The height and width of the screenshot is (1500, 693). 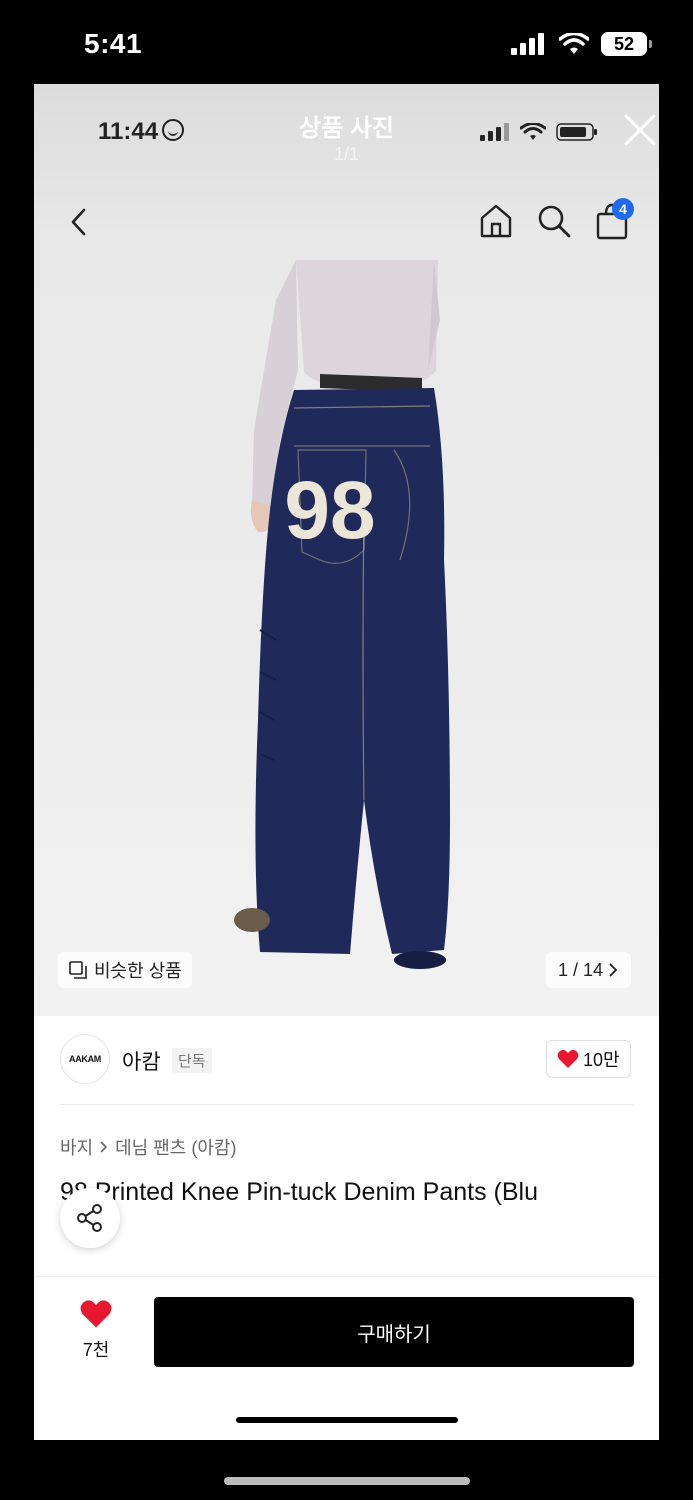 I want to click on battery-icon: 52, so click(x=626, y=44).